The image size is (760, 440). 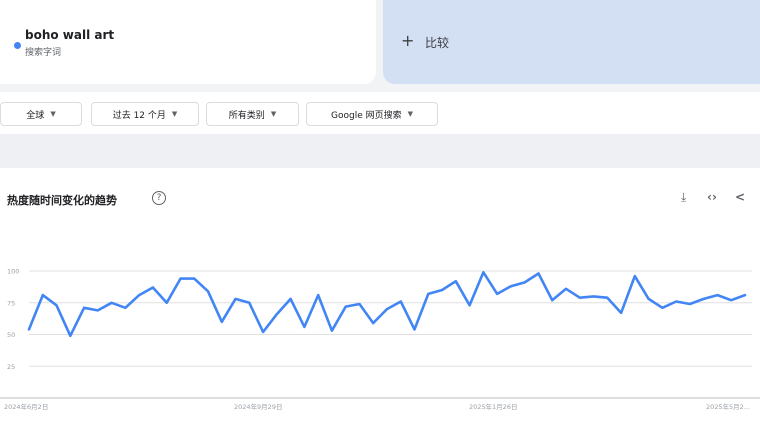 I want to click on embed-icon: ‹›, so click(x=712, y=197).